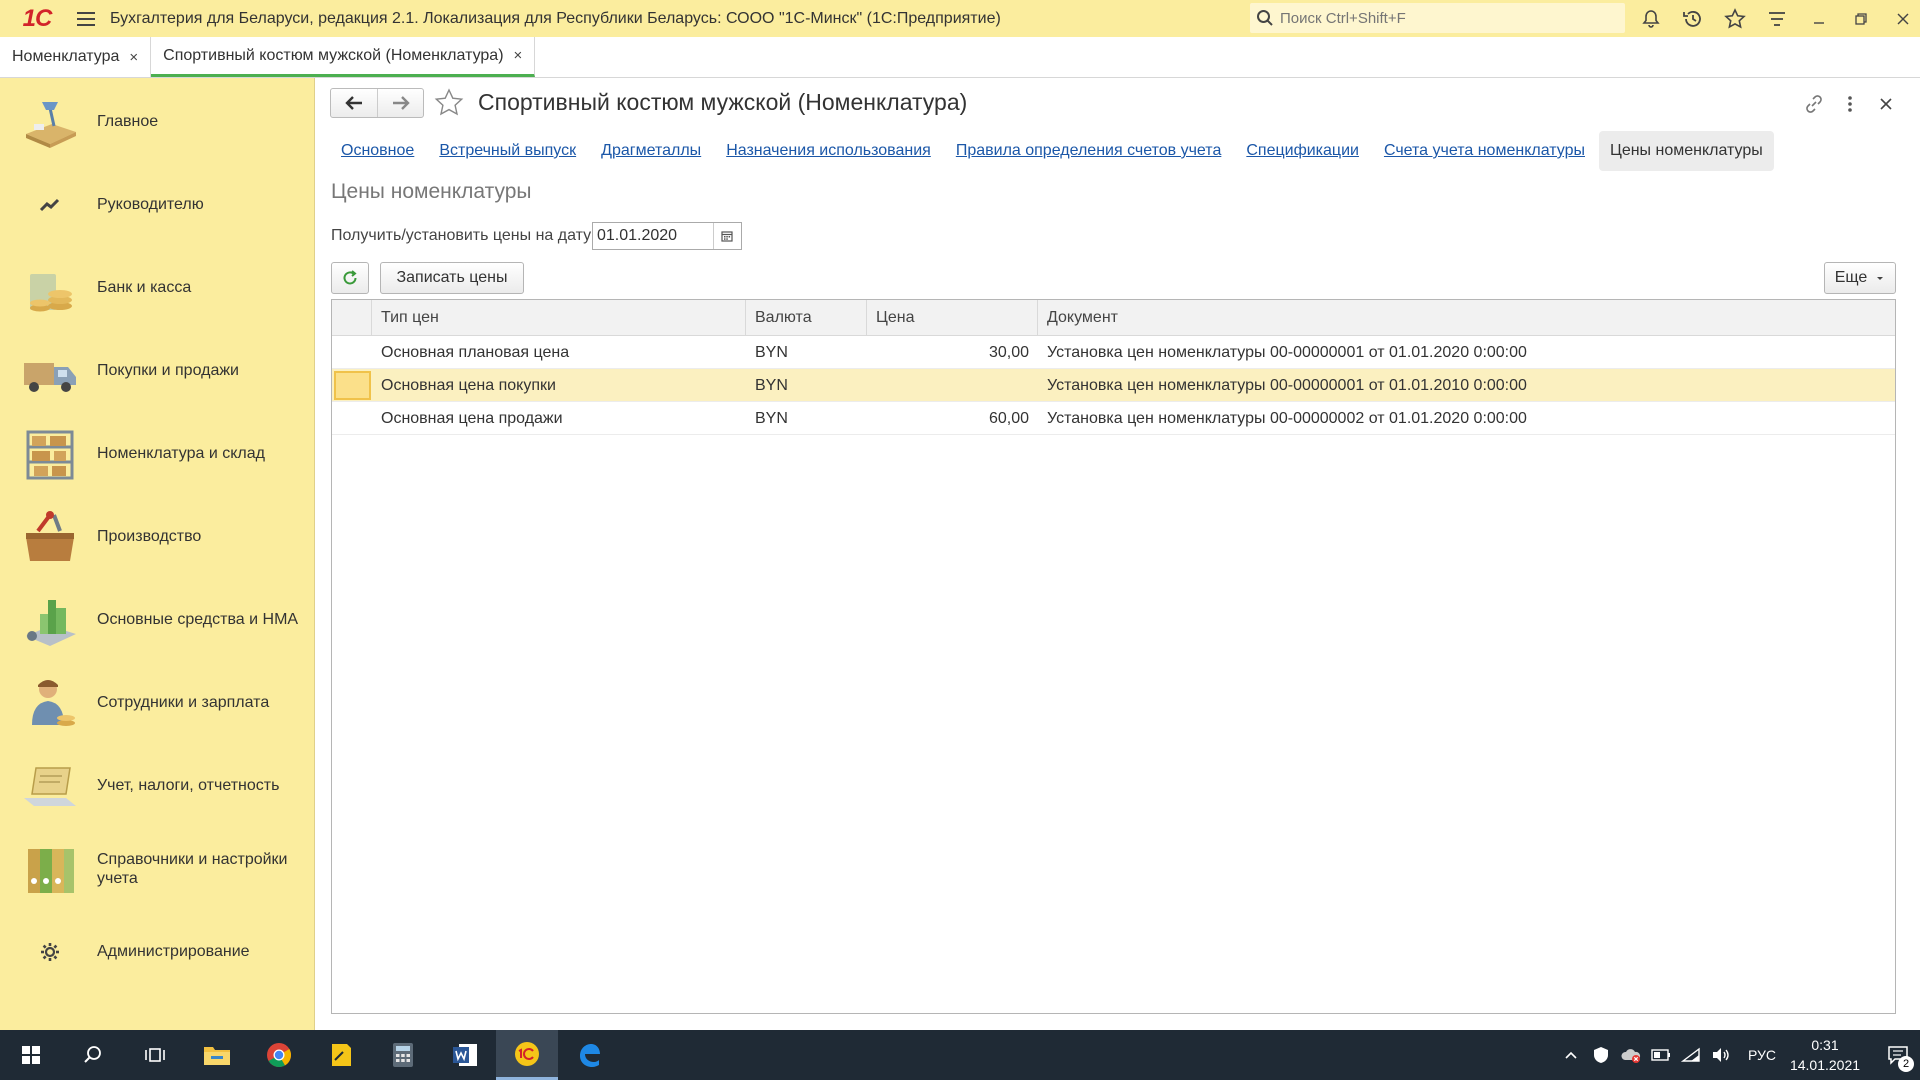  I want to click on tab-main: Основное, so click(377, 151).